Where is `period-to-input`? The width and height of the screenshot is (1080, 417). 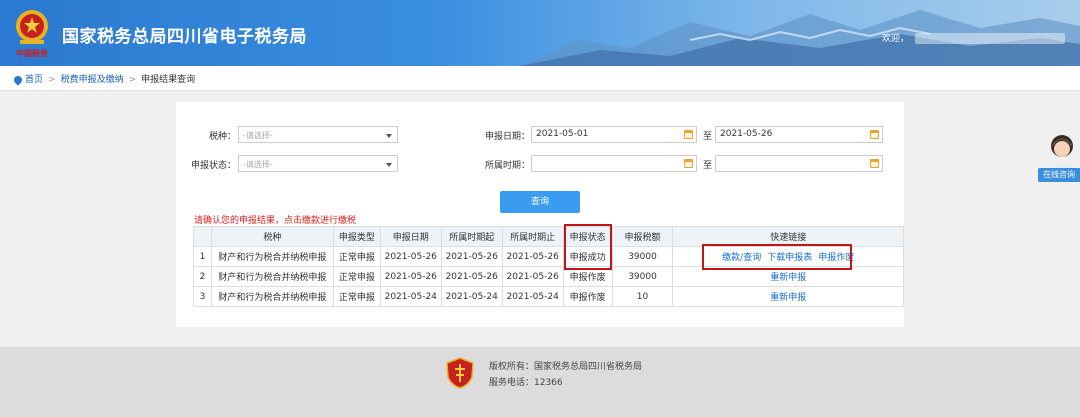 period-to-input is located at coordinates (799, 163).